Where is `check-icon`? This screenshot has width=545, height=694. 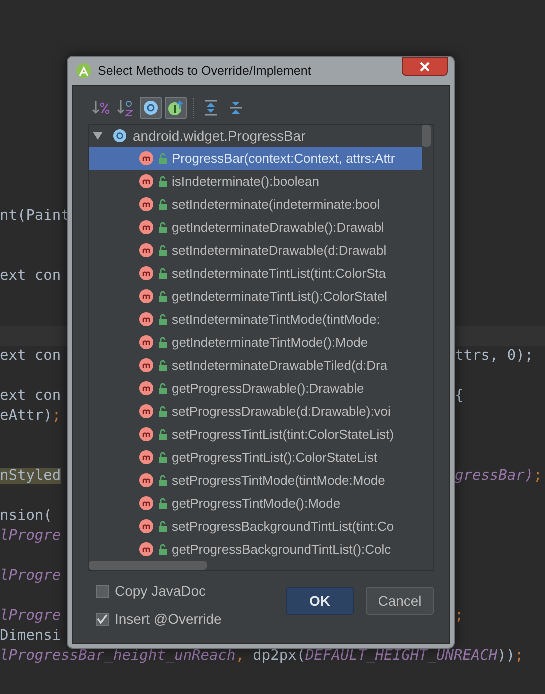 check-icon is located at coordinates (102, 619).